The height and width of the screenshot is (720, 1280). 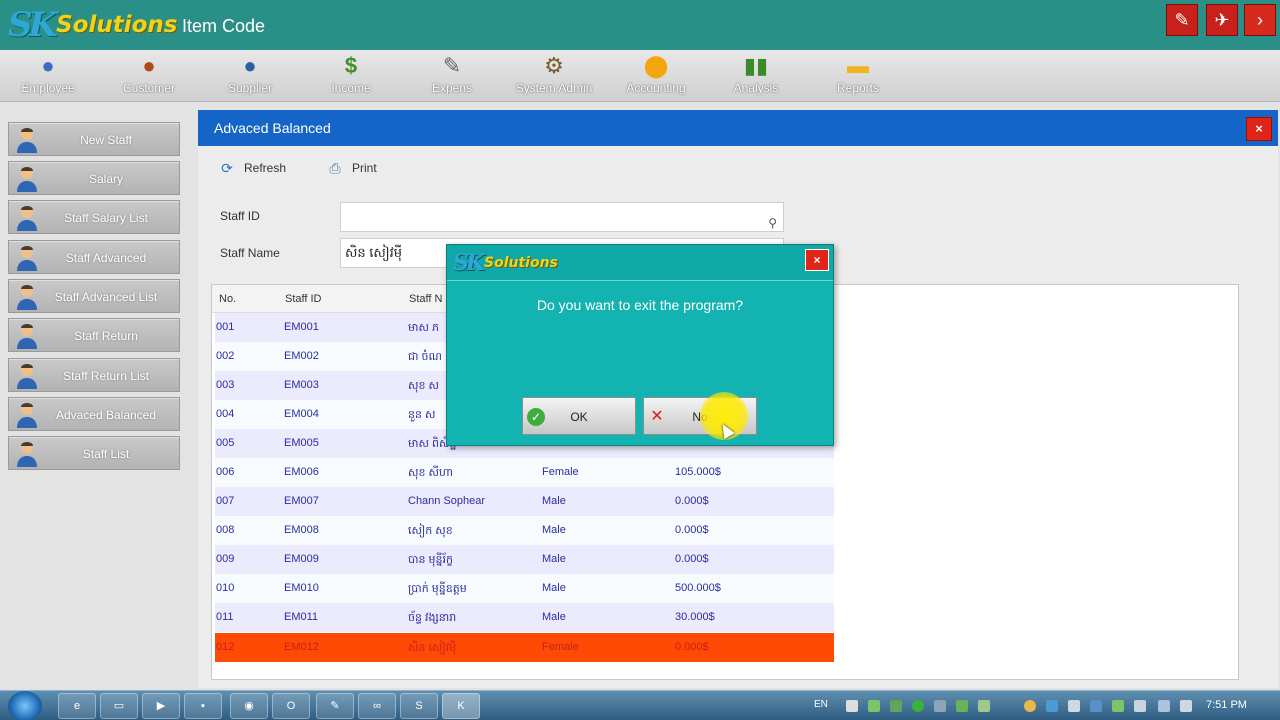 I want to click on ie-icon: e, so click(x=77, y=706).